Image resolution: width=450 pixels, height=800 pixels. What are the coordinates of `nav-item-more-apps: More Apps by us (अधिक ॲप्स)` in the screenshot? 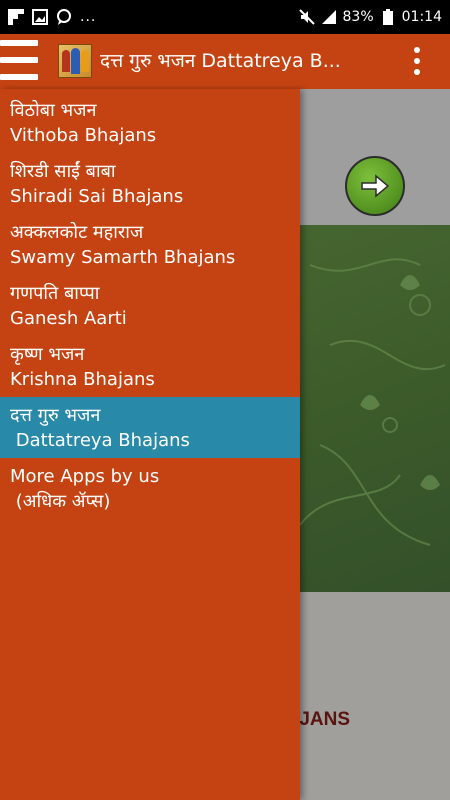 It's located at (150, 488).